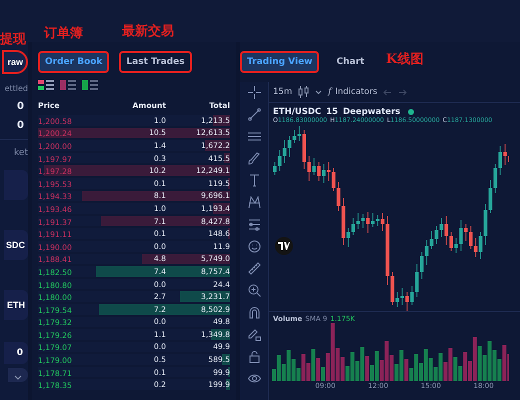 The width and height of the screenshot is (520, 400). Describe the element at coordinates (411, 112) in the screenshot. I see `status-dot-icon` at that location.